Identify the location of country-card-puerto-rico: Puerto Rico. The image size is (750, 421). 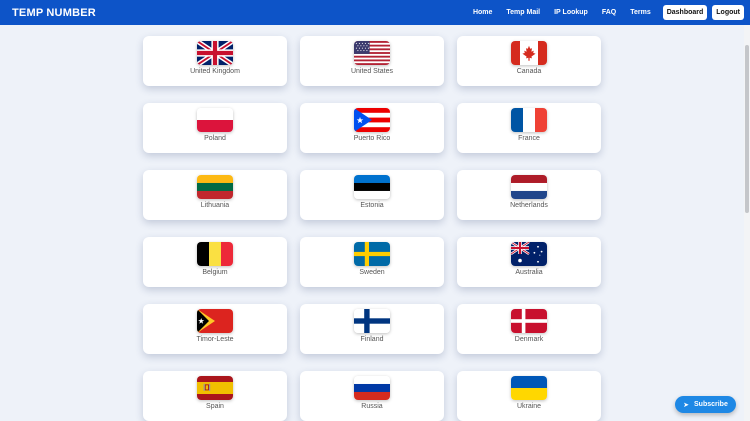
(372, 128).